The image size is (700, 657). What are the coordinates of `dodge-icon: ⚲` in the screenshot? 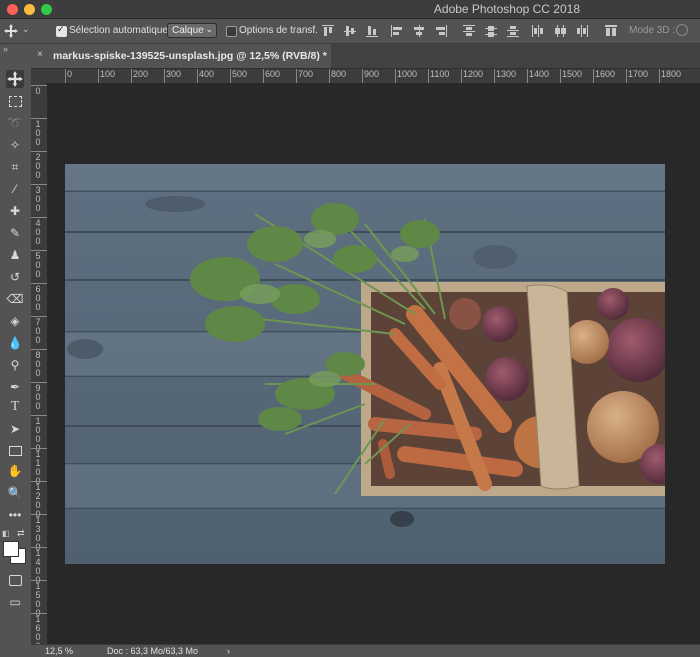 It's located at (15, 365).